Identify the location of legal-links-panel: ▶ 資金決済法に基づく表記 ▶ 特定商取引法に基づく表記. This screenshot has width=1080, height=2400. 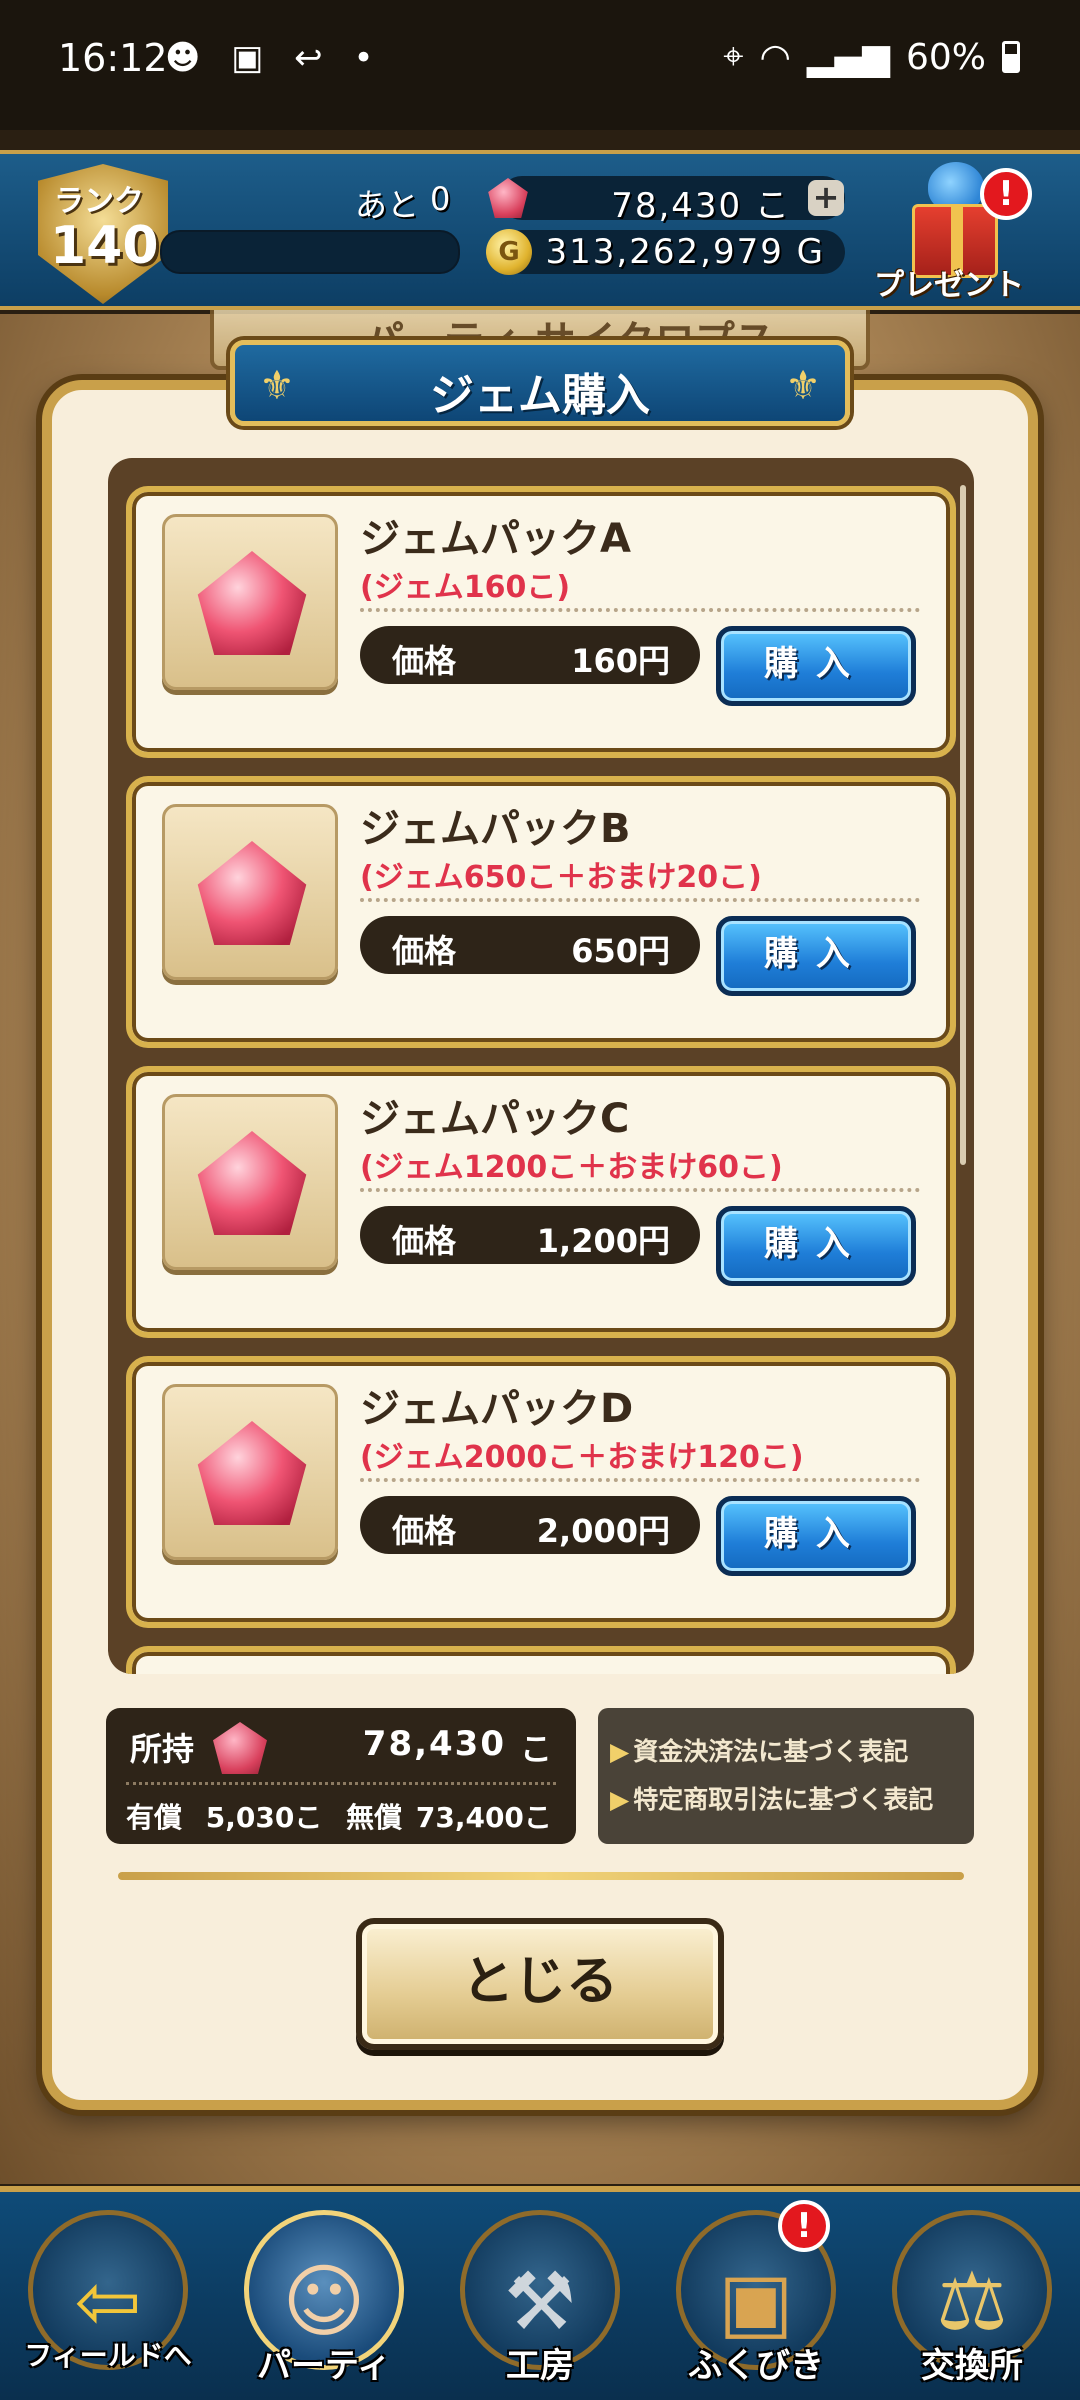
(786, 1776).